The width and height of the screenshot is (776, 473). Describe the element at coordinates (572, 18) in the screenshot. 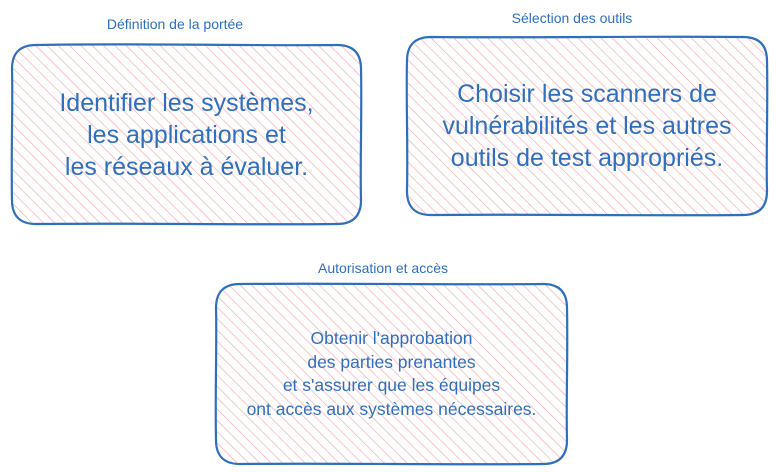

I see `tool-selection-title: Sélection des outils` at that location.